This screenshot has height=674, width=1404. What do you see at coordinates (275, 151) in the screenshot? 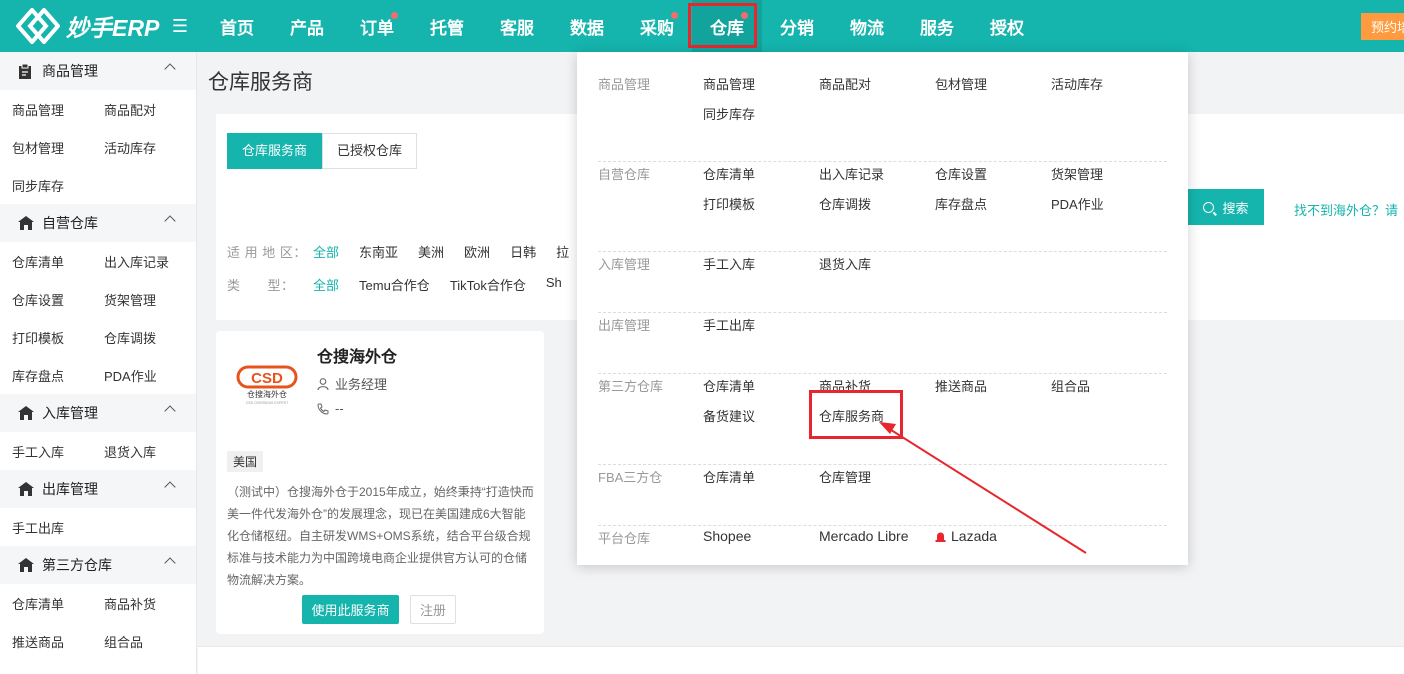
I see `tab-warehouse-providers: 仓库服务商` at bounding box center [275, 151].